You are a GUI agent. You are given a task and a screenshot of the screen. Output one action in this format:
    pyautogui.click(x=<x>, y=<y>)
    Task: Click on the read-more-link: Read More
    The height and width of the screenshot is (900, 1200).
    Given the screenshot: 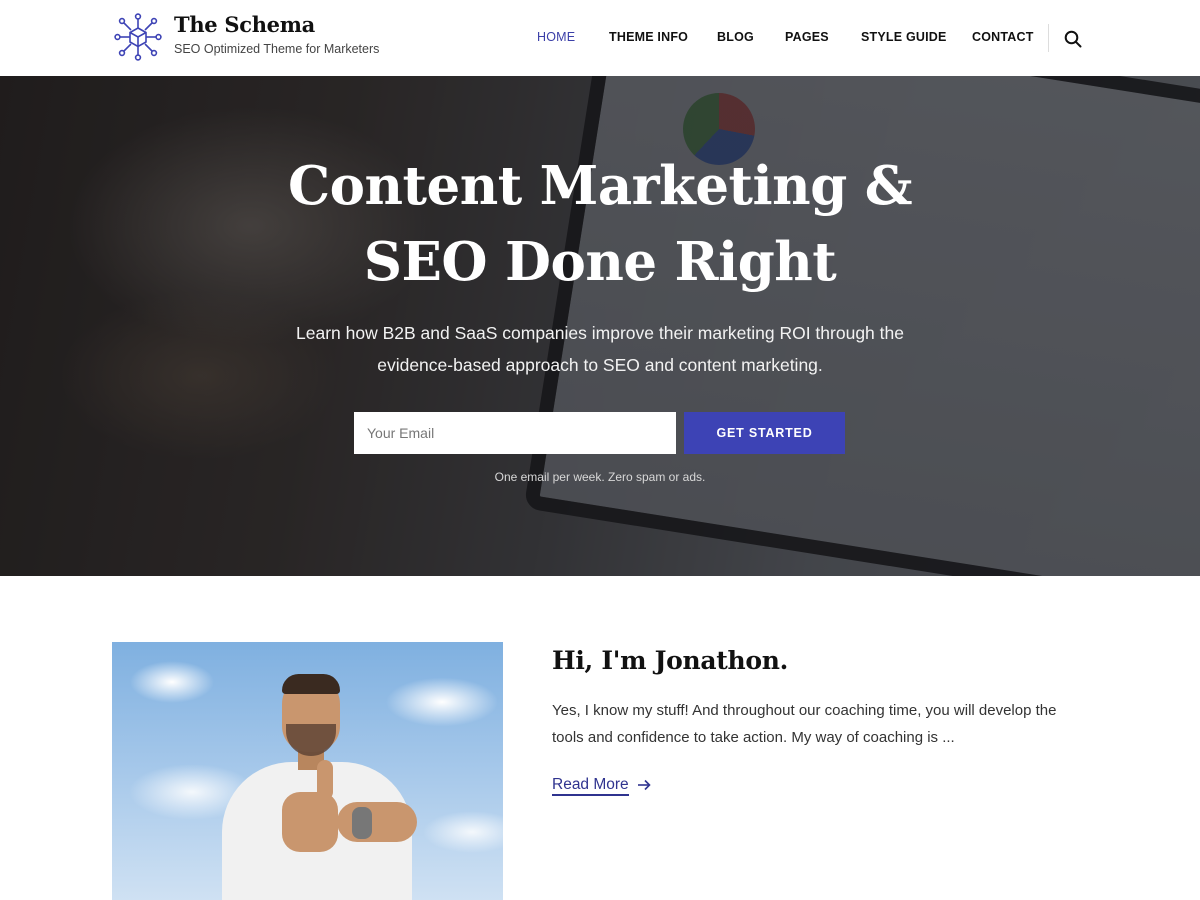 What is the action you would take?
    pyautogui.click(x=601, y=786)
    